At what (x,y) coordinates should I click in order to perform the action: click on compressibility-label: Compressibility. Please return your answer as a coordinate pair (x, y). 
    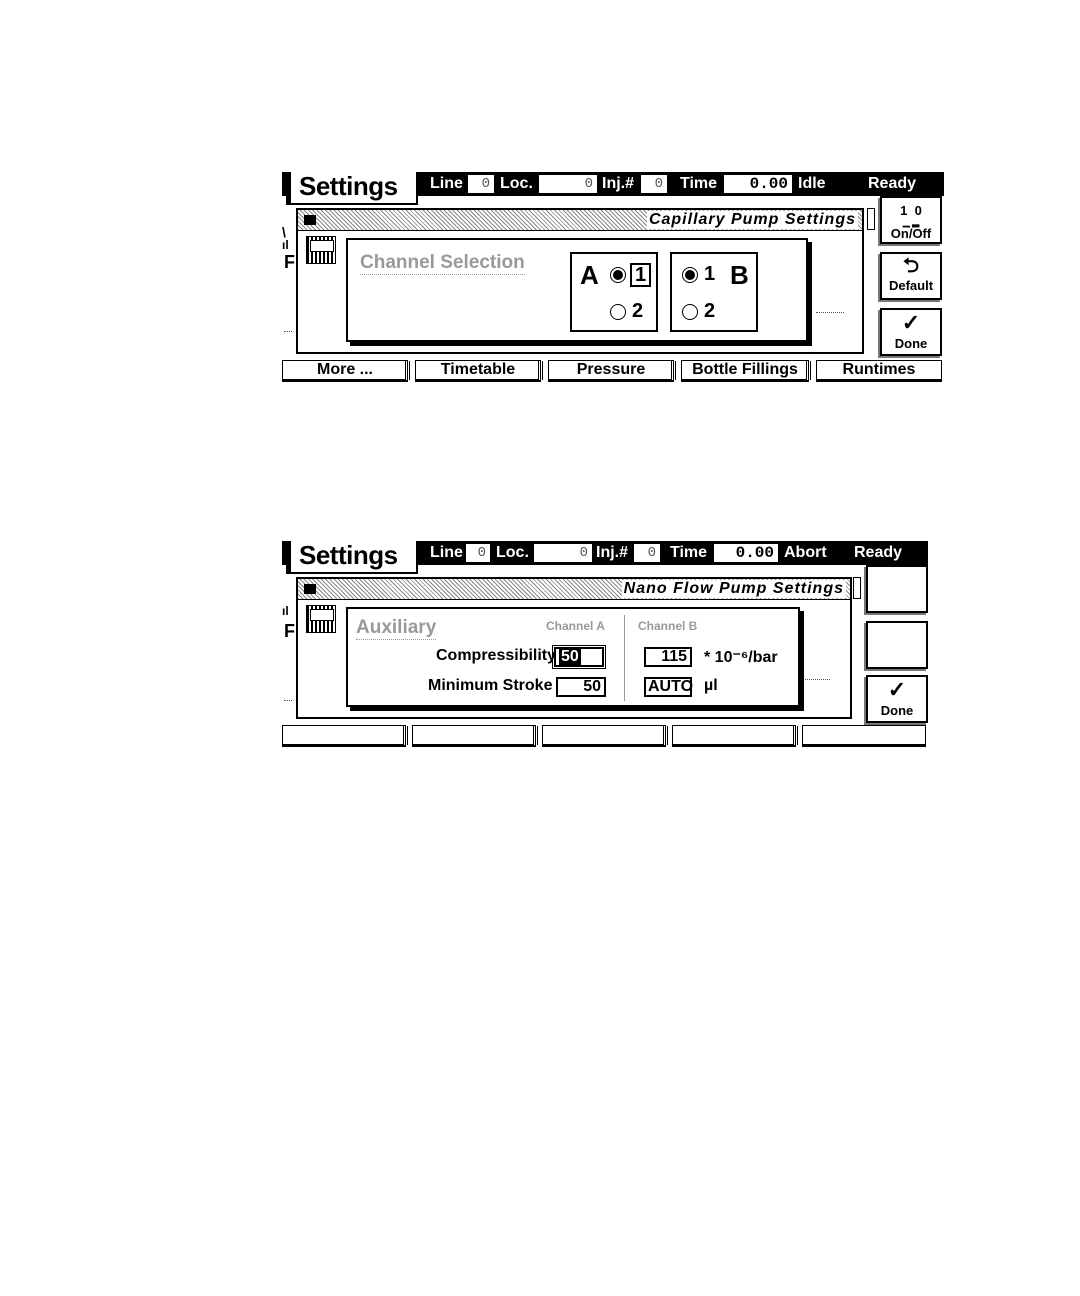
    Looking at the image, I should click on (496, 655).